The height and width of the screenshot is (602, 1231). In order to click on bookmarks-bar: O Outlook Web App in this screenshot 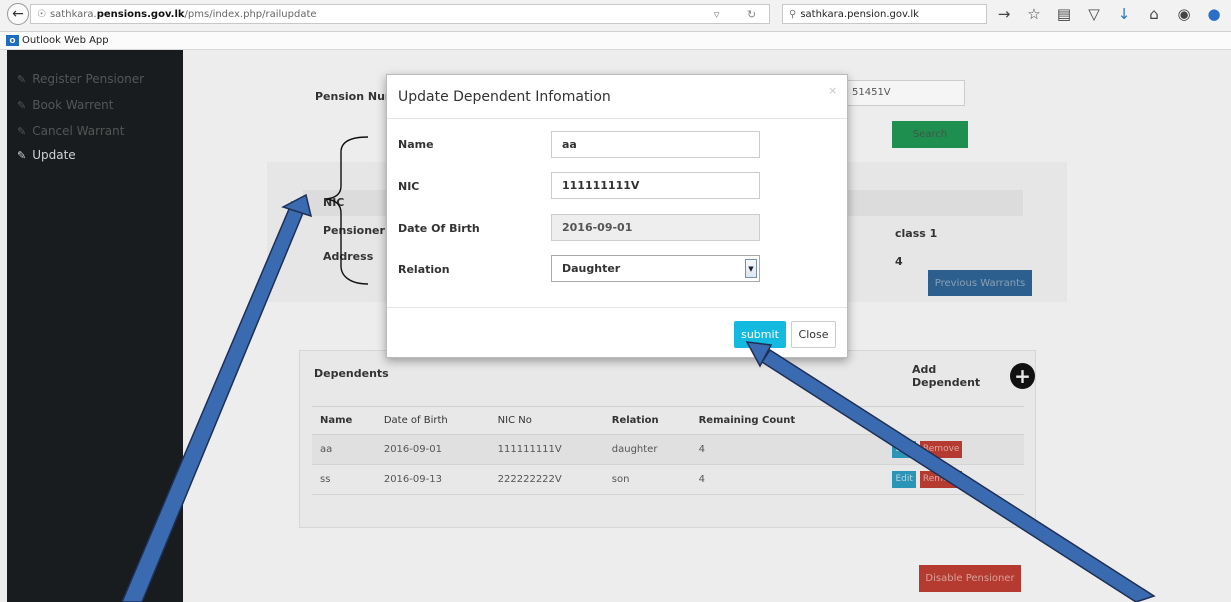, I will do `click(615, 41)`.